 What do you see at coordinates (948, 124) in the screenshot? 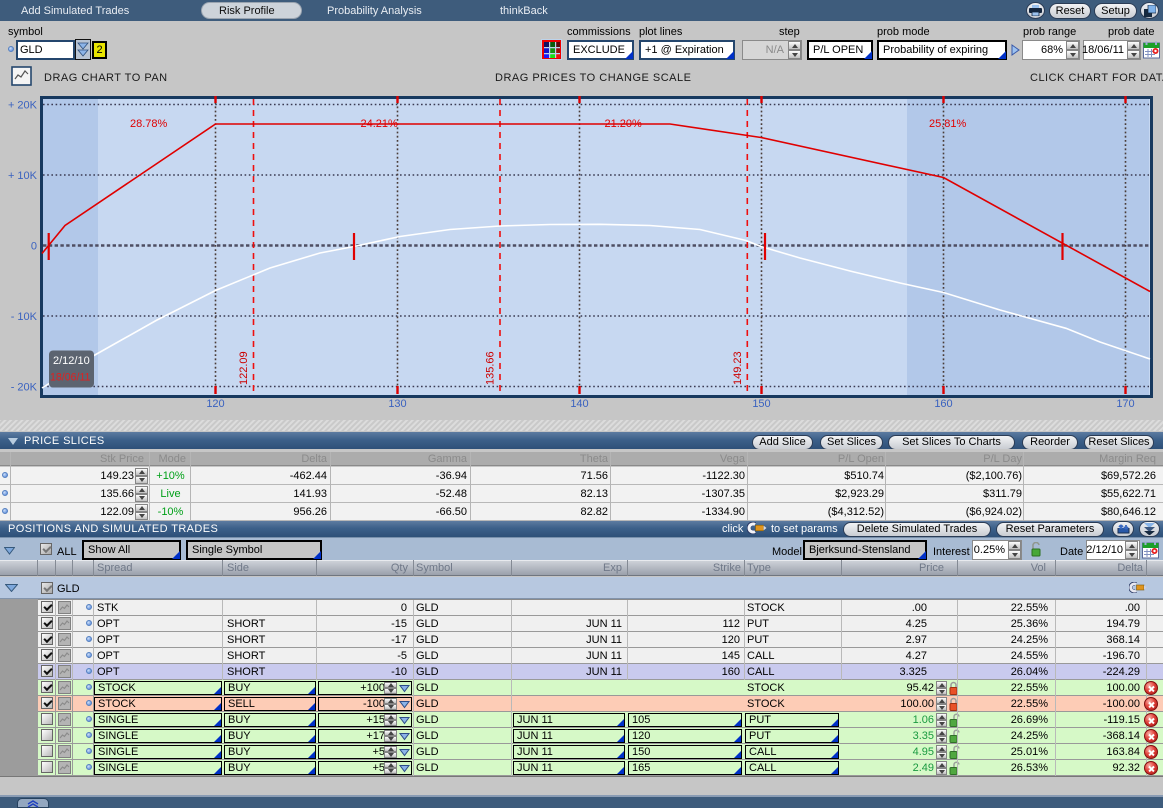
I see `svg-text: 25.81%` at bounding box center [948, 124].